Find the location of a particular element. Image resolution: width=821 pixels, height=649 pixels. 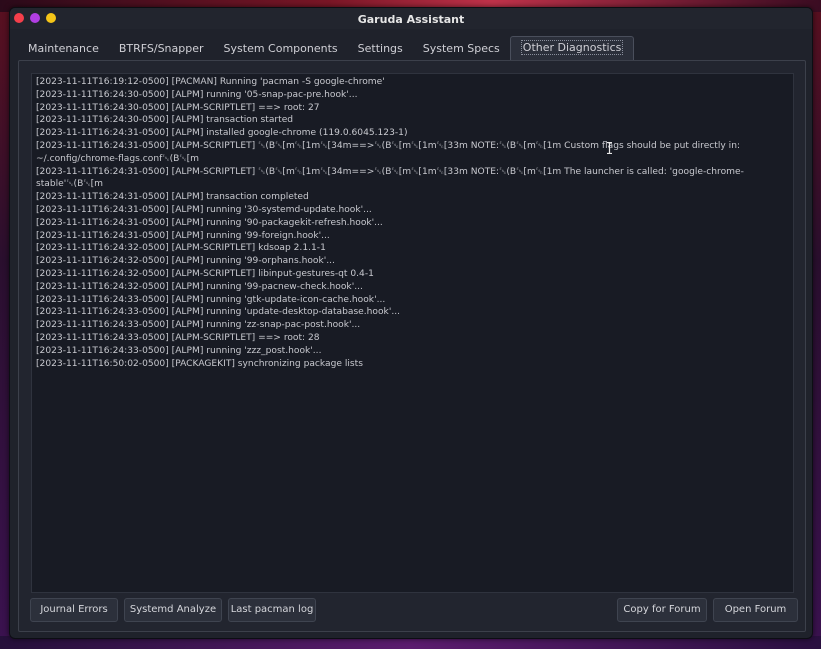

minimize-window-button is located at coordinates (35, 18).